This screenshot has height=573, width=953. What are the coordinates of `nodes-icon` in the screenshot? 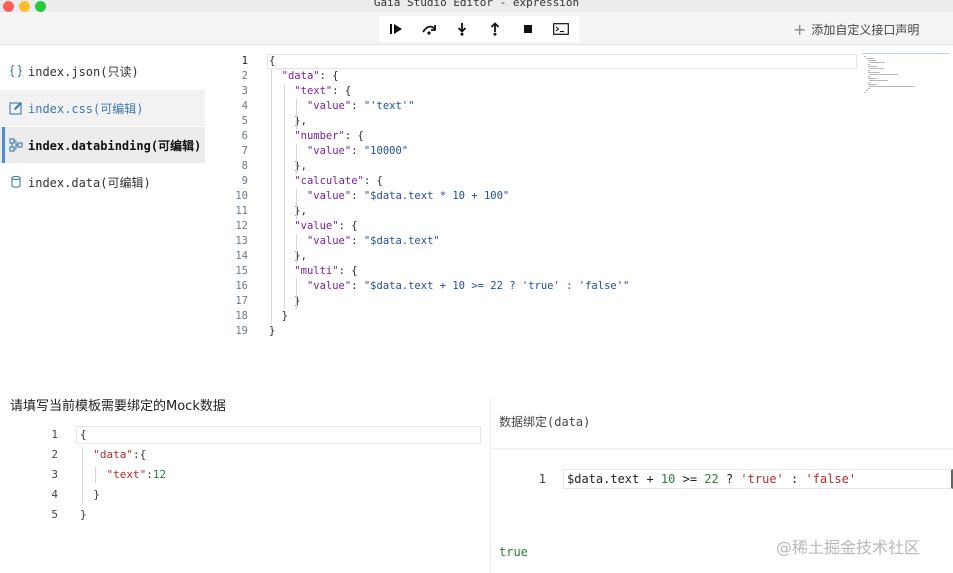 It's located at (16, 145).